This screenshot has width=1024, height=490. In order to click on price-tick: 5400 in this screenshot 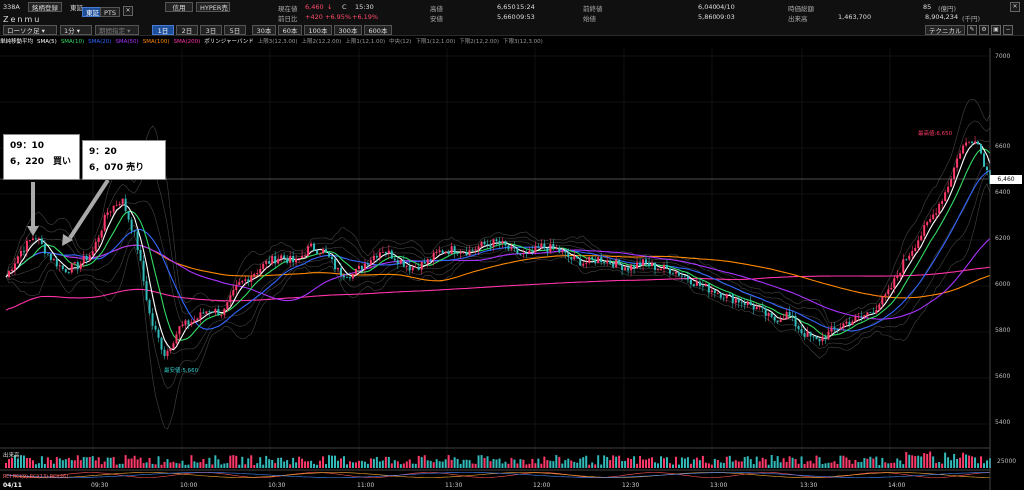, I will do `click(1003, 422)`.